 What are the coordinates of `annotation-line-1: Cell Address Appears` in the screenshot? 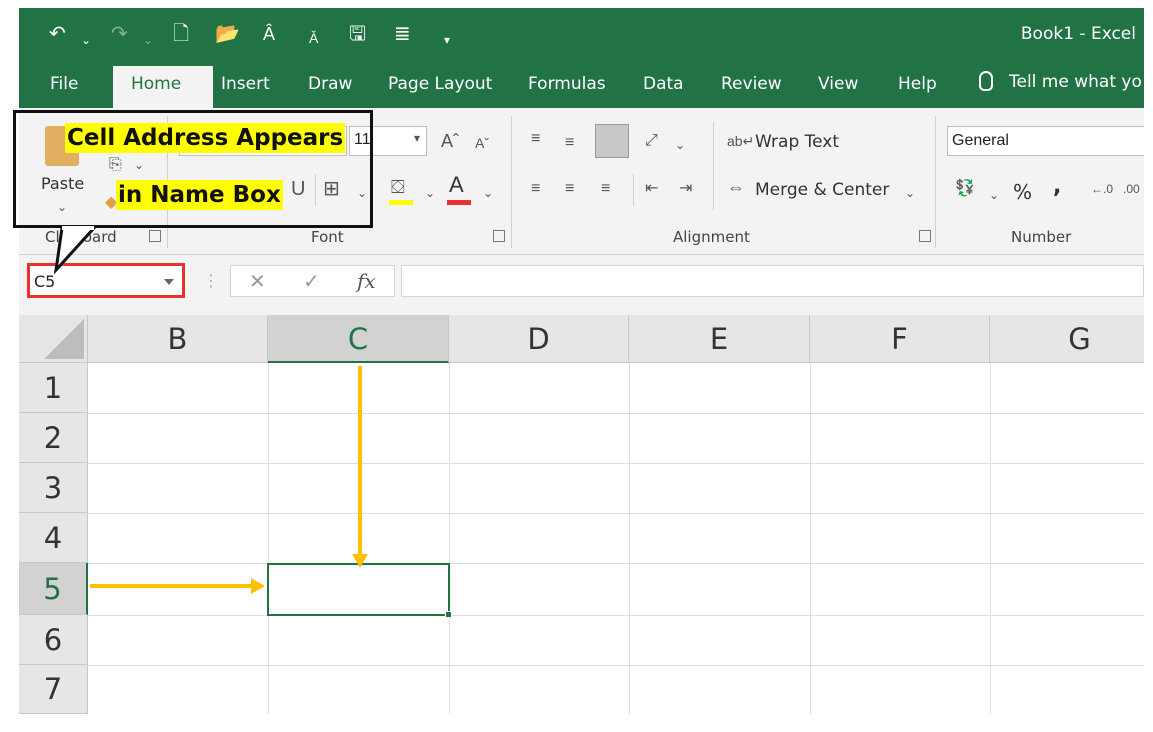 It's located at (205, 138).